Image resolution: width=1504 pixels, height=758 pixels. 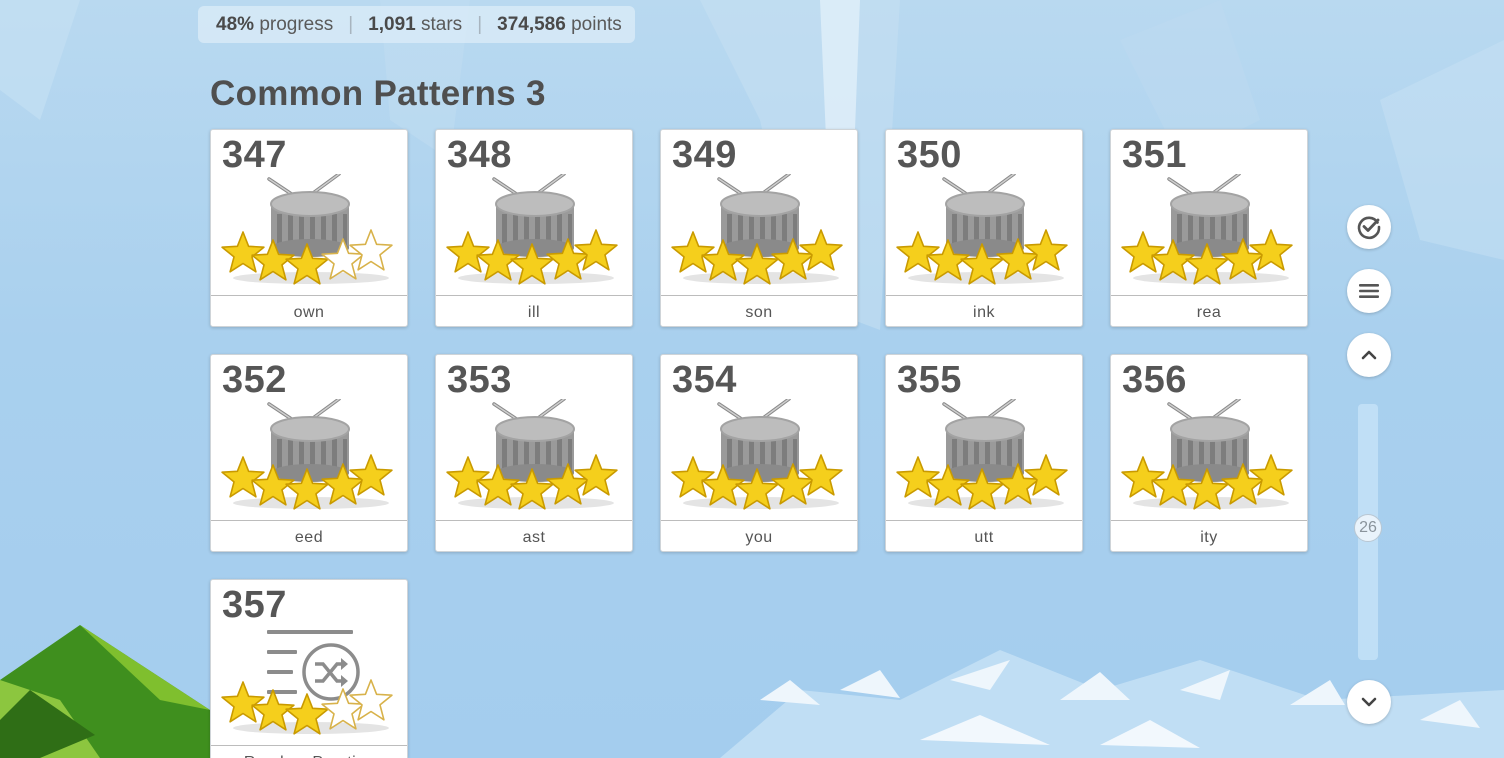 I want to click on lesson-label: ink, so click(x=984, y=310).